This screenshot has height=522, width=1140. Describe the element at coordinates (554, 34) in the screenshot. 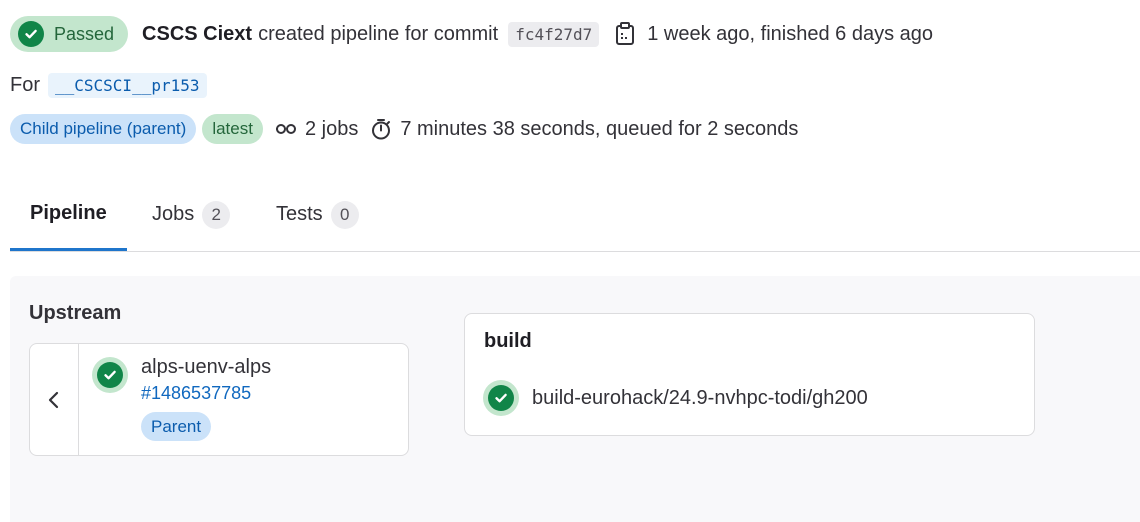

I see `commit-sha: fc4f27d7` at that location.